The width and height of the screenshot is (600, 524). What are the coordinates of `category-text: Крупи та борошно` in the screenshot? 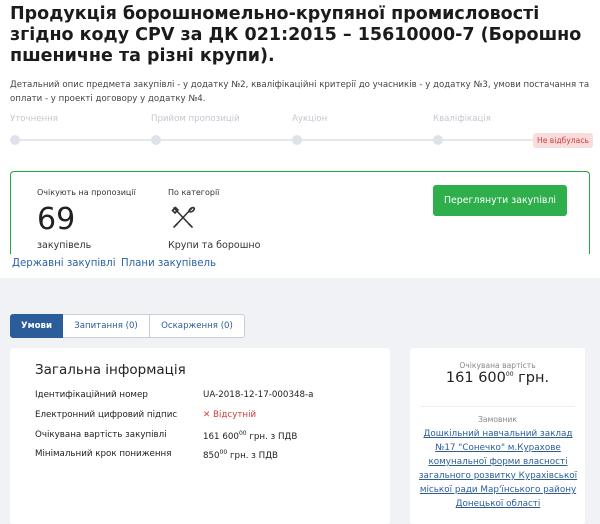 It's located at (214, 245).